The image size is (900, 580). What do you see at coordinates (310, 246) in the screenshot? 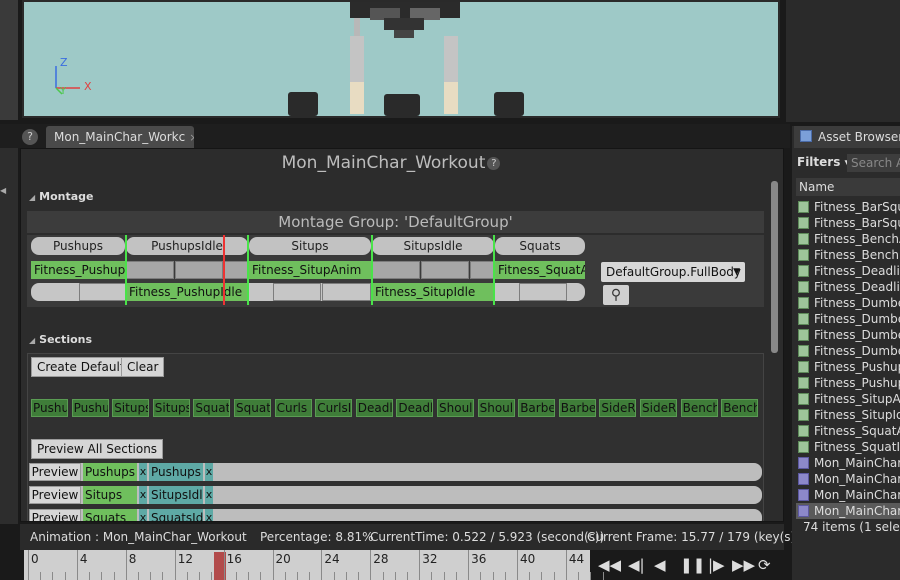
I see `section-situps: Situps` at bounding box center [310, 246].